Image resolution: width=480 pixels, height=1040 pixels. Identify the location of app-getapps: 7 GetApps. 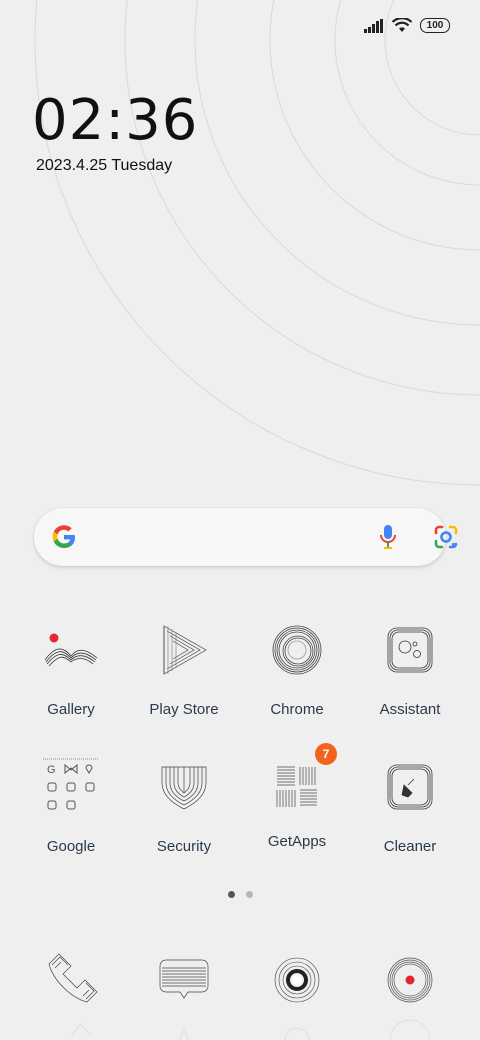
(297, 796).